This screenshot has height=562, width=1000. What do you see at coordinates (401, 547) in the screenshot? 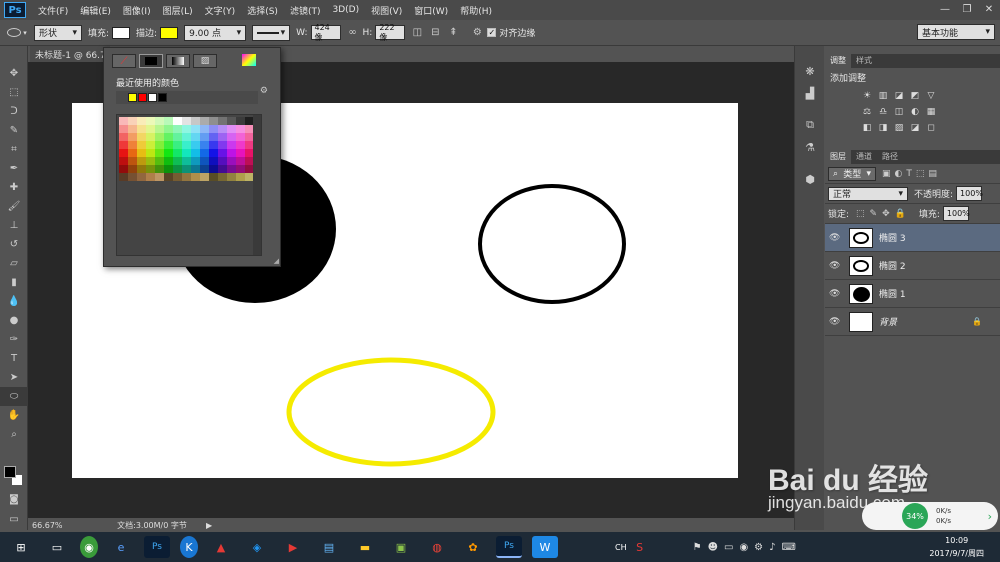
I see `iqiyi-icon: ▣` at bounding box center [401, 547].